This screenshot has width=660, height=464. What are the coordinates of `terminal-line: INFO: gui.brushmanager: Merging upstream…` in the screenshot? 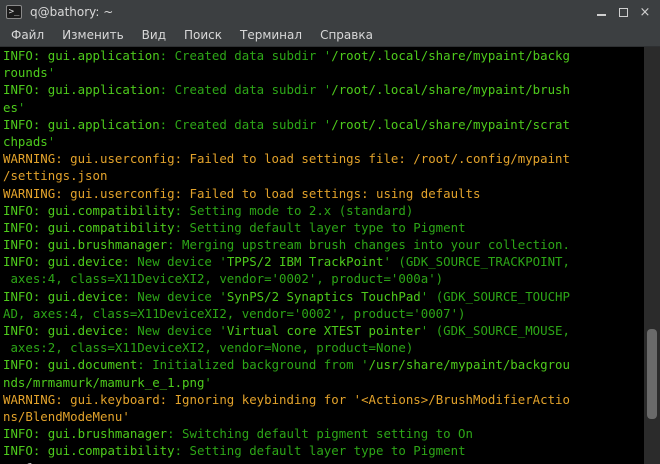 It's located at (323, 244).